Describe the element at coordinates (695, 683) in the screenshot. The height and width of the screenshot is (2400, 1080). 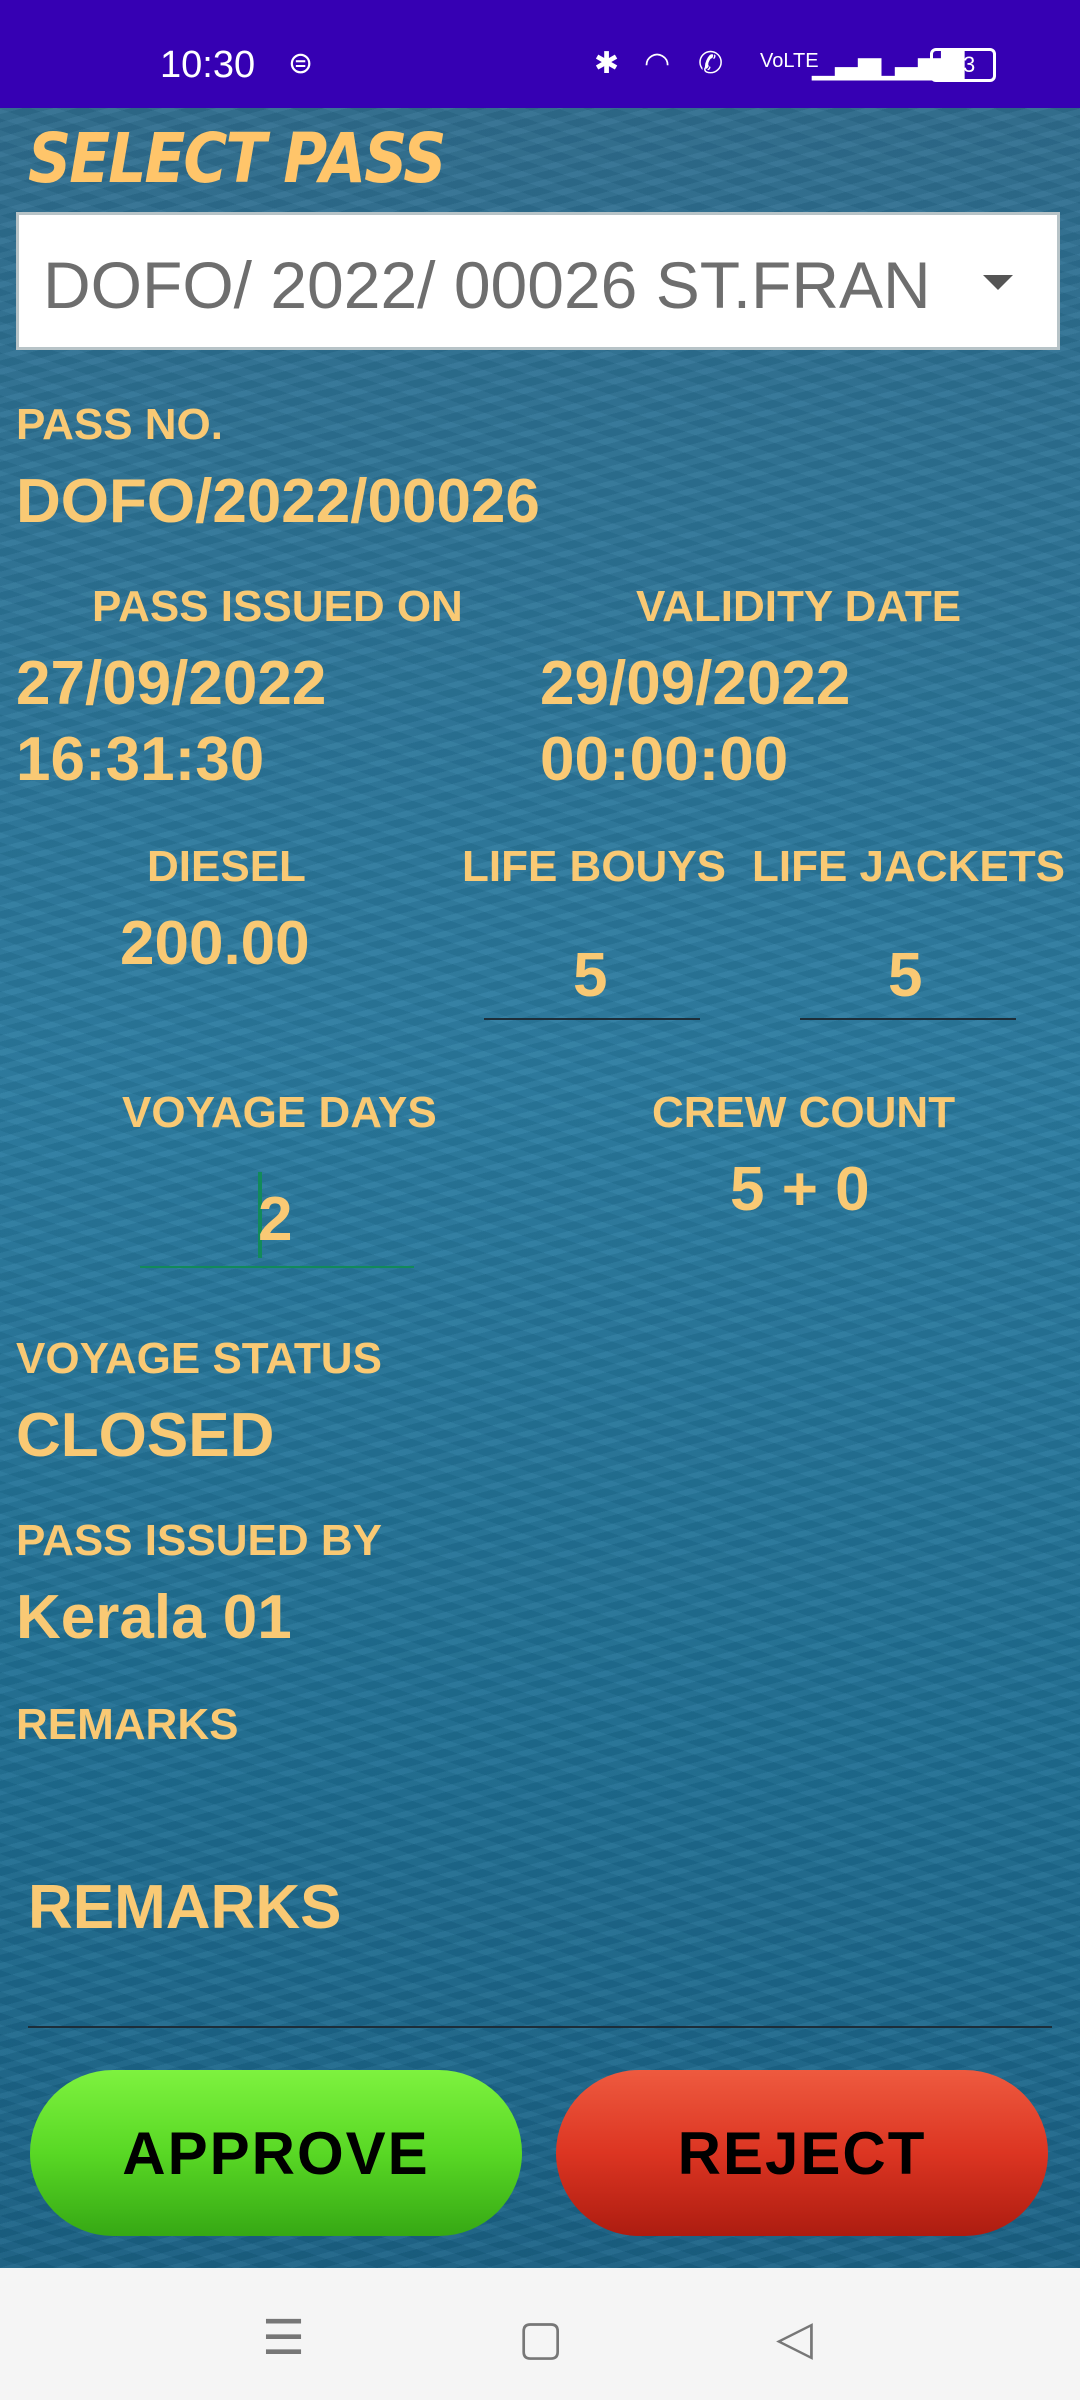
I see `validity-date: 29/09/2022` at that location.